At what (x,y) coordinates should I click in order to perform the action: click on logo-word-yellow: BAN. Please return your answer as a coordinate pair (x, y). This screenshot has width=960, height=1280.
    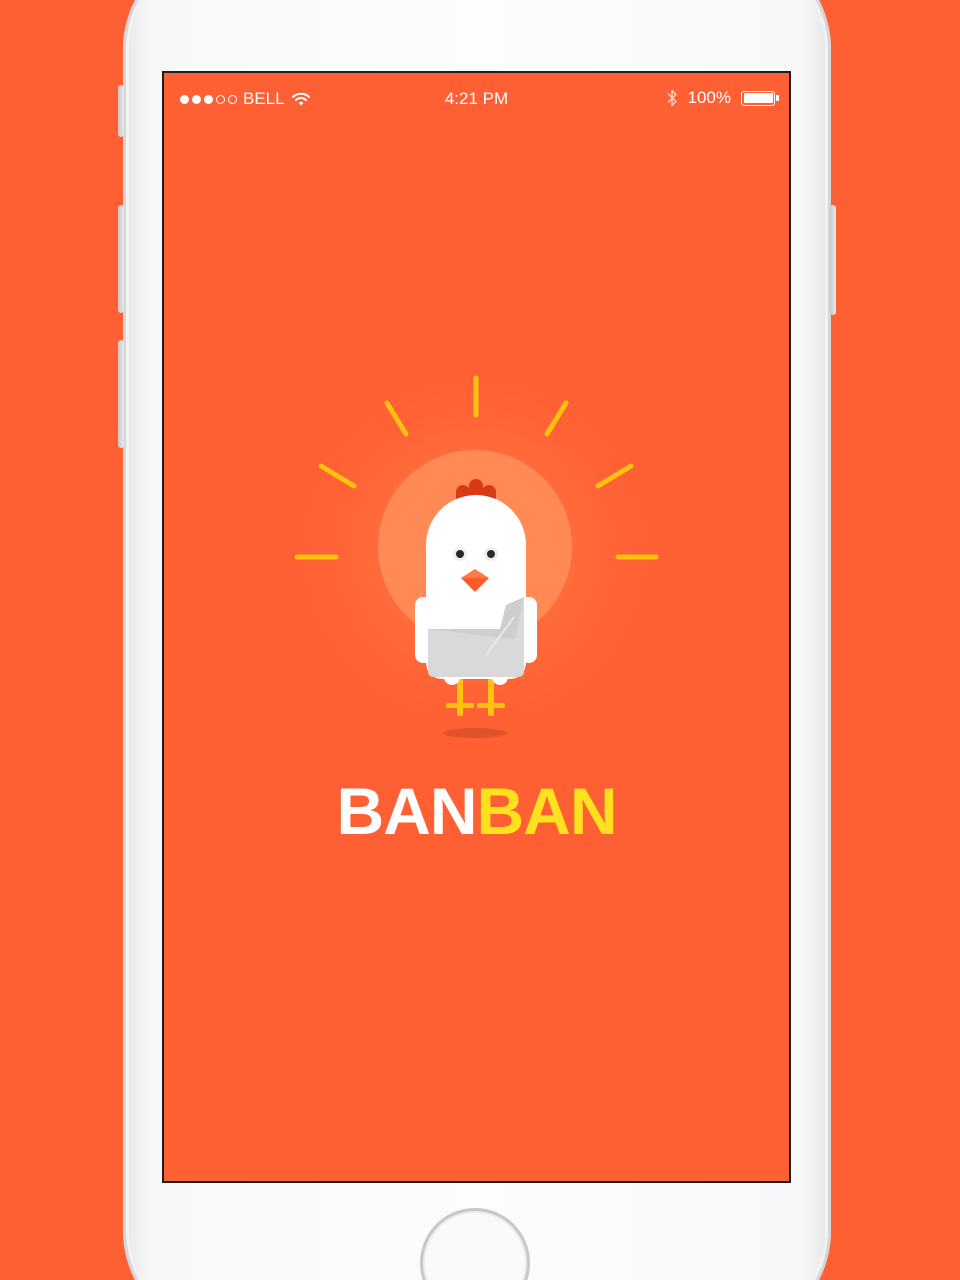
    Looking at the image, I should click on (547, 811).